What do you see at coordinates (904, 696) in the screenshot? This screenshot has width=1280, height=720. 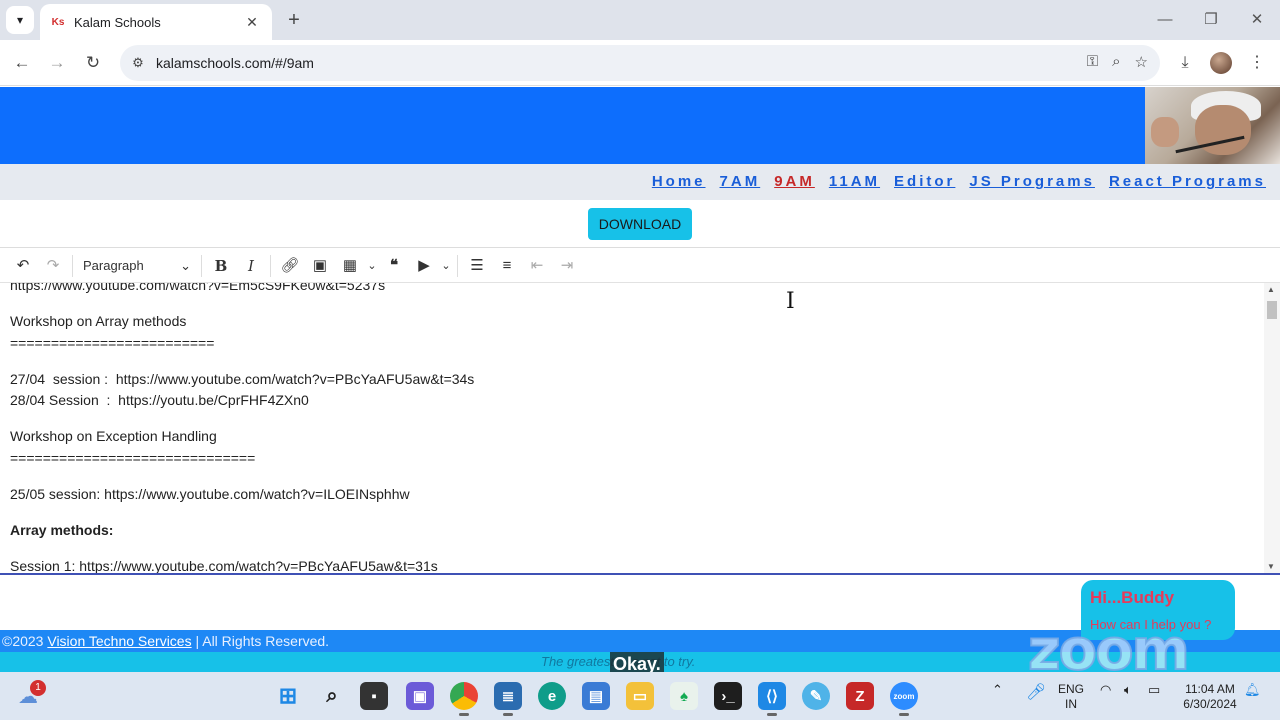 I see `zoom-app-icon: zoom` at bounding box center [904, 696].